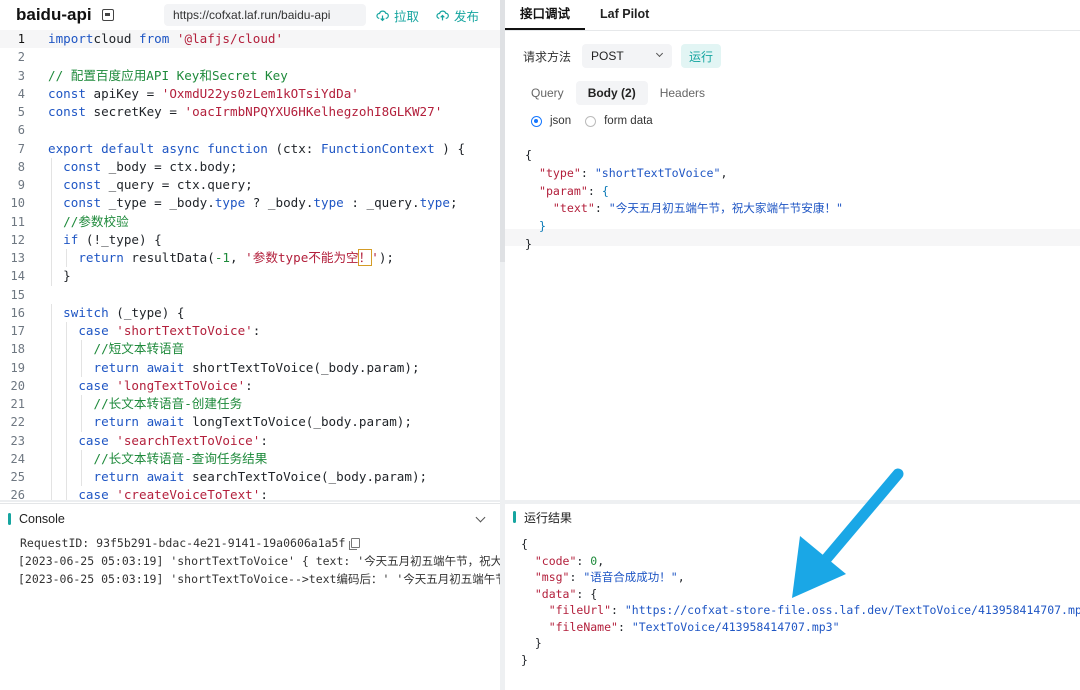  I want to click on code-line: 3 // 配置百度应用API Key和Secret Key, so click(250, 76).